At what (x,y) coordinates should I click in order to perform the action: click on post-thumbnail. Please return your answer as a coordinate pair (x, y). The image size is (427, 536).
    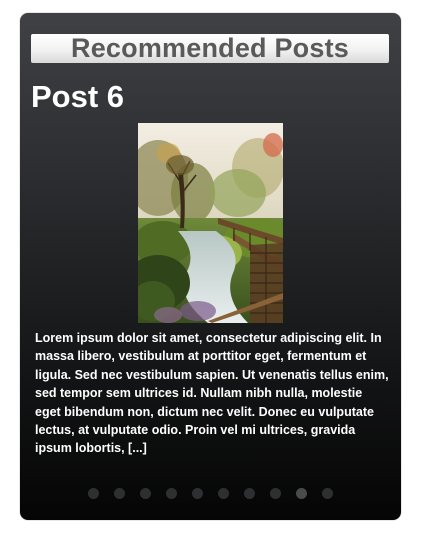
    Looking at the image, I should click on (210, 223).